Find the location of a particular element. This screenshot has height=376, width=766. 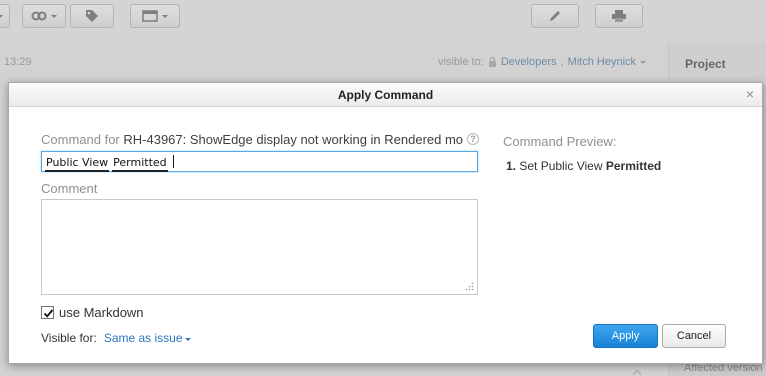

comment-time: 13:29 is located at coordinates (18, 62).